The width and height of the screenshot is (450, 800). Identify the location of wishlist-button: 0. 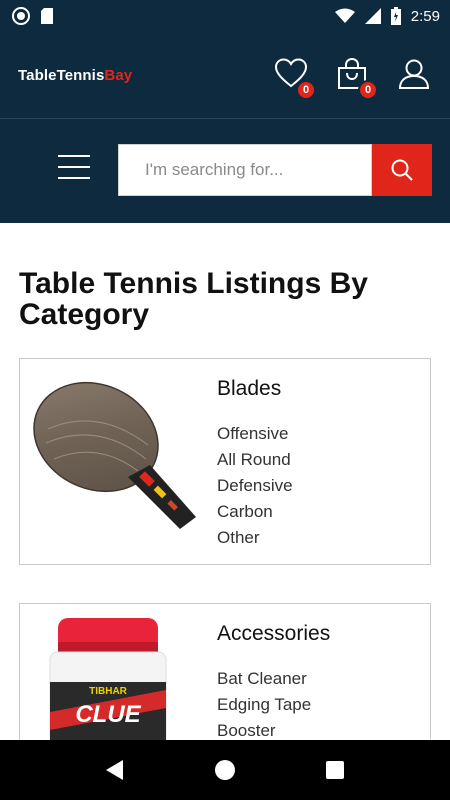
(295, 79).